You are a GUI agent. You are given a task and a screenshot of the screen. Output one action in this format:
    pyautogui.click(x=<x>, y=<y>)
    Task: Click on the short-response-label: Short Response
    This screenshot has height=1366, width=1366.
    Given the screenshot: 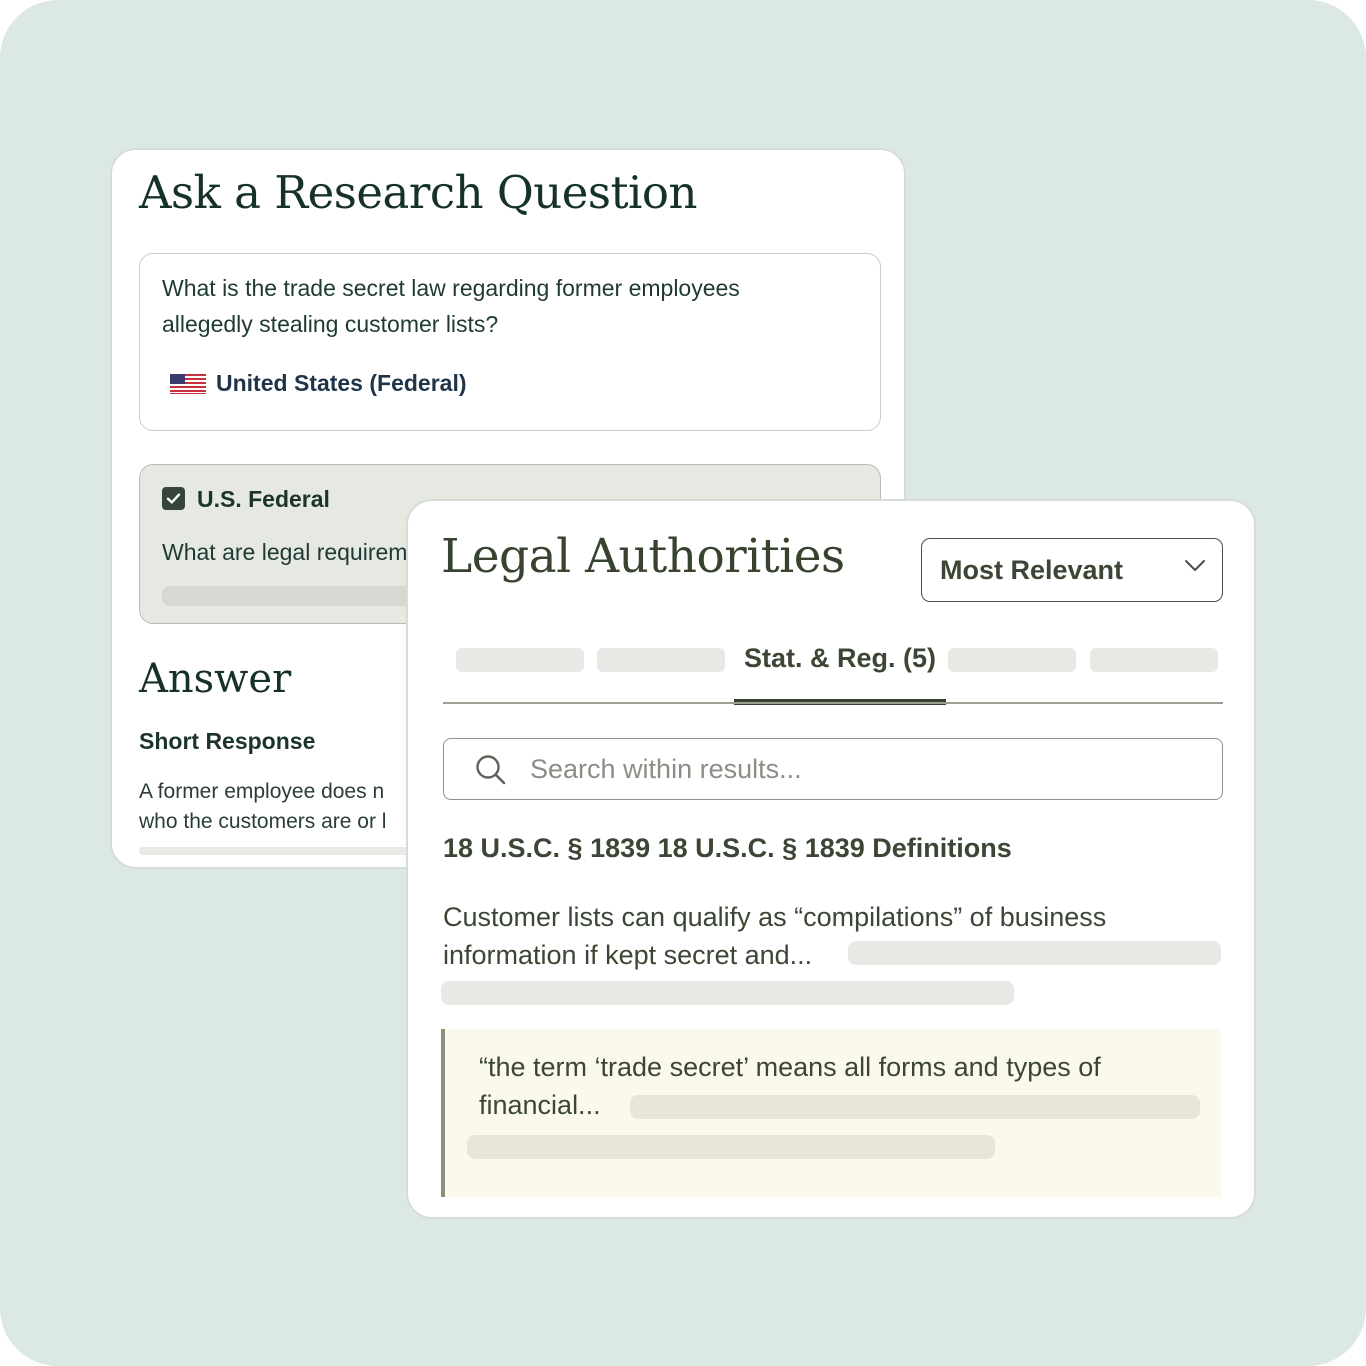 What is the action you would take?
    pyautogui.click(x=227, y=741)
    